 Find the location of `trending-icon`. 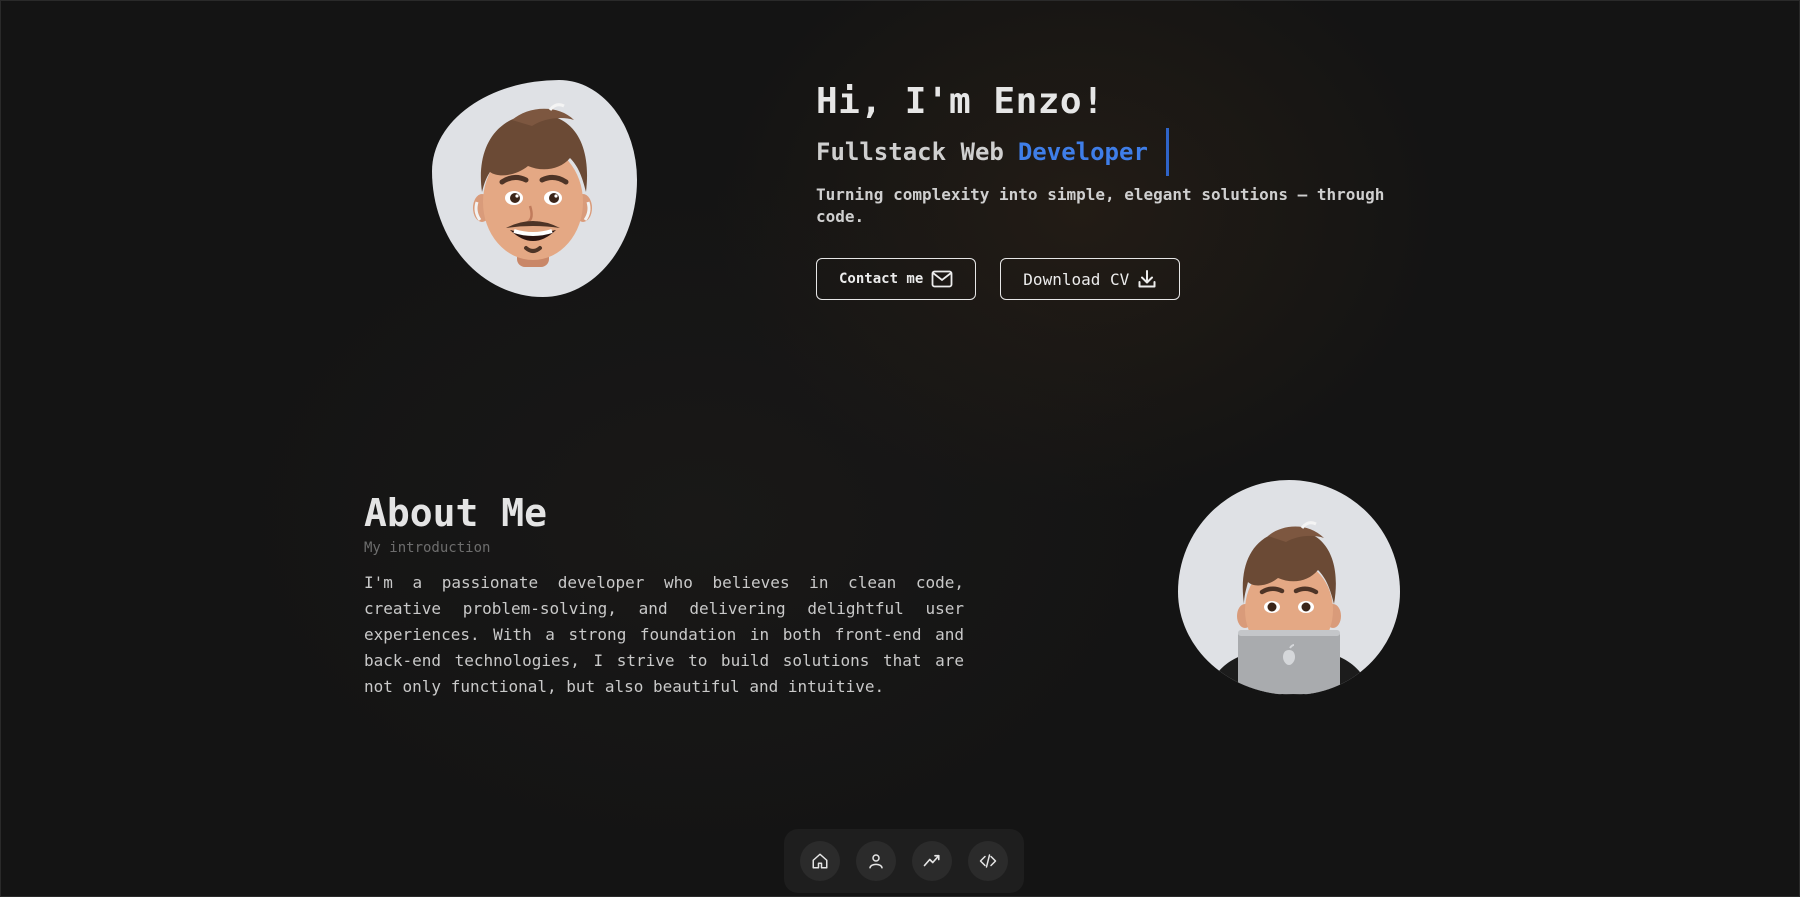

trending-icon is located at coordinates (931, 860).